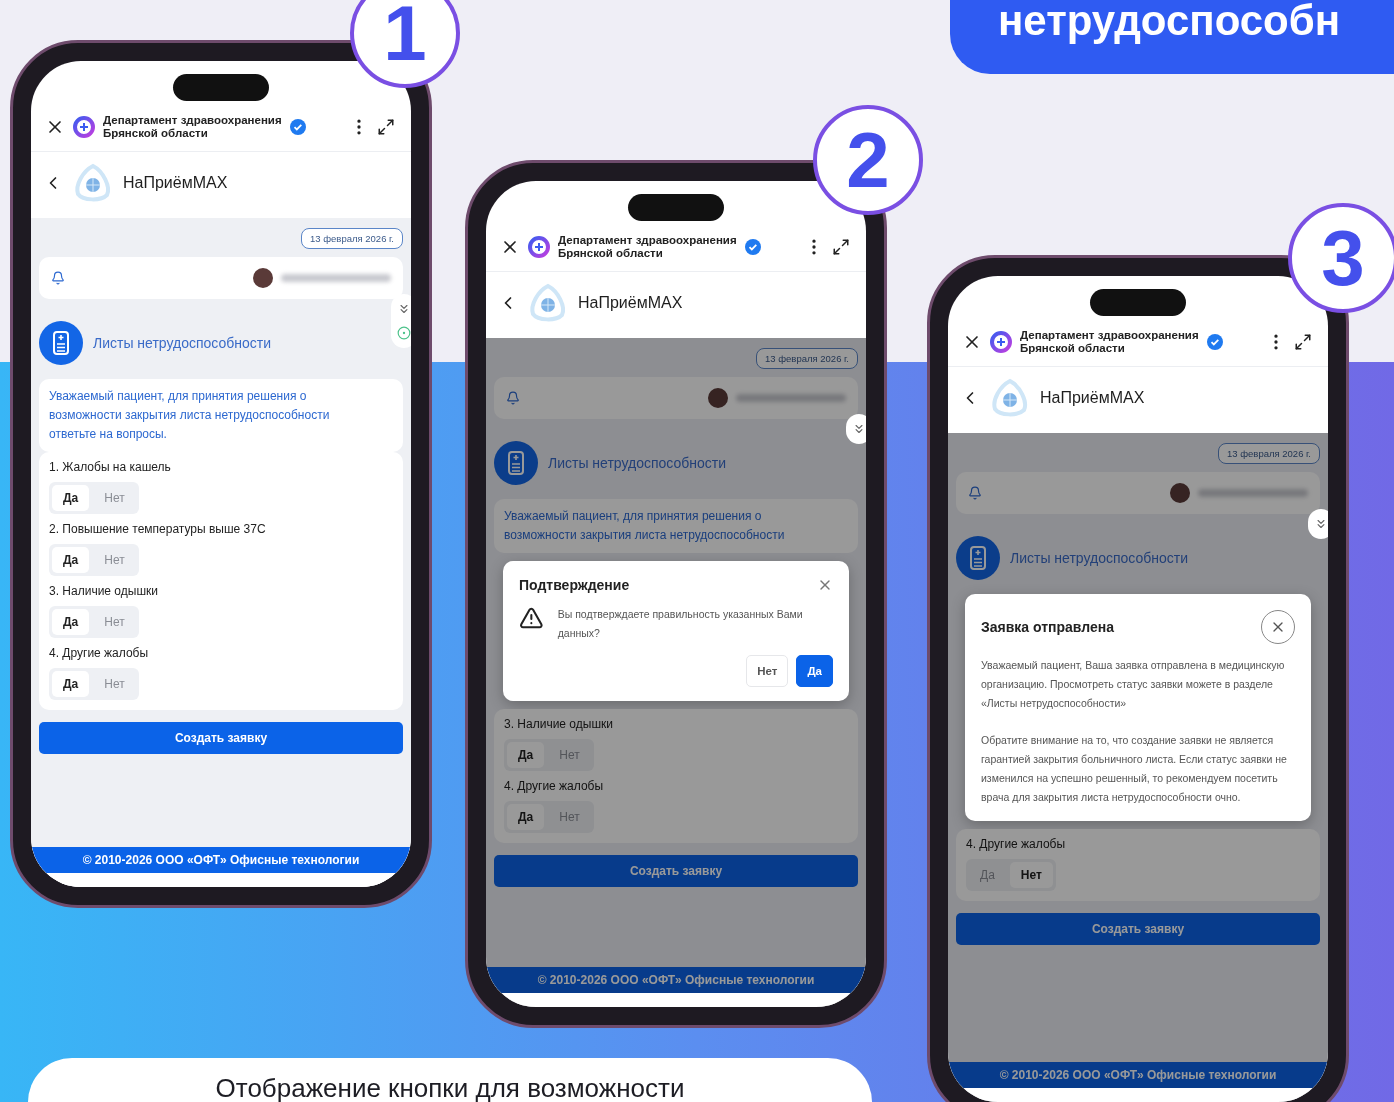  I want to click on dialog-title: Подтверждение, so click(574, 585).